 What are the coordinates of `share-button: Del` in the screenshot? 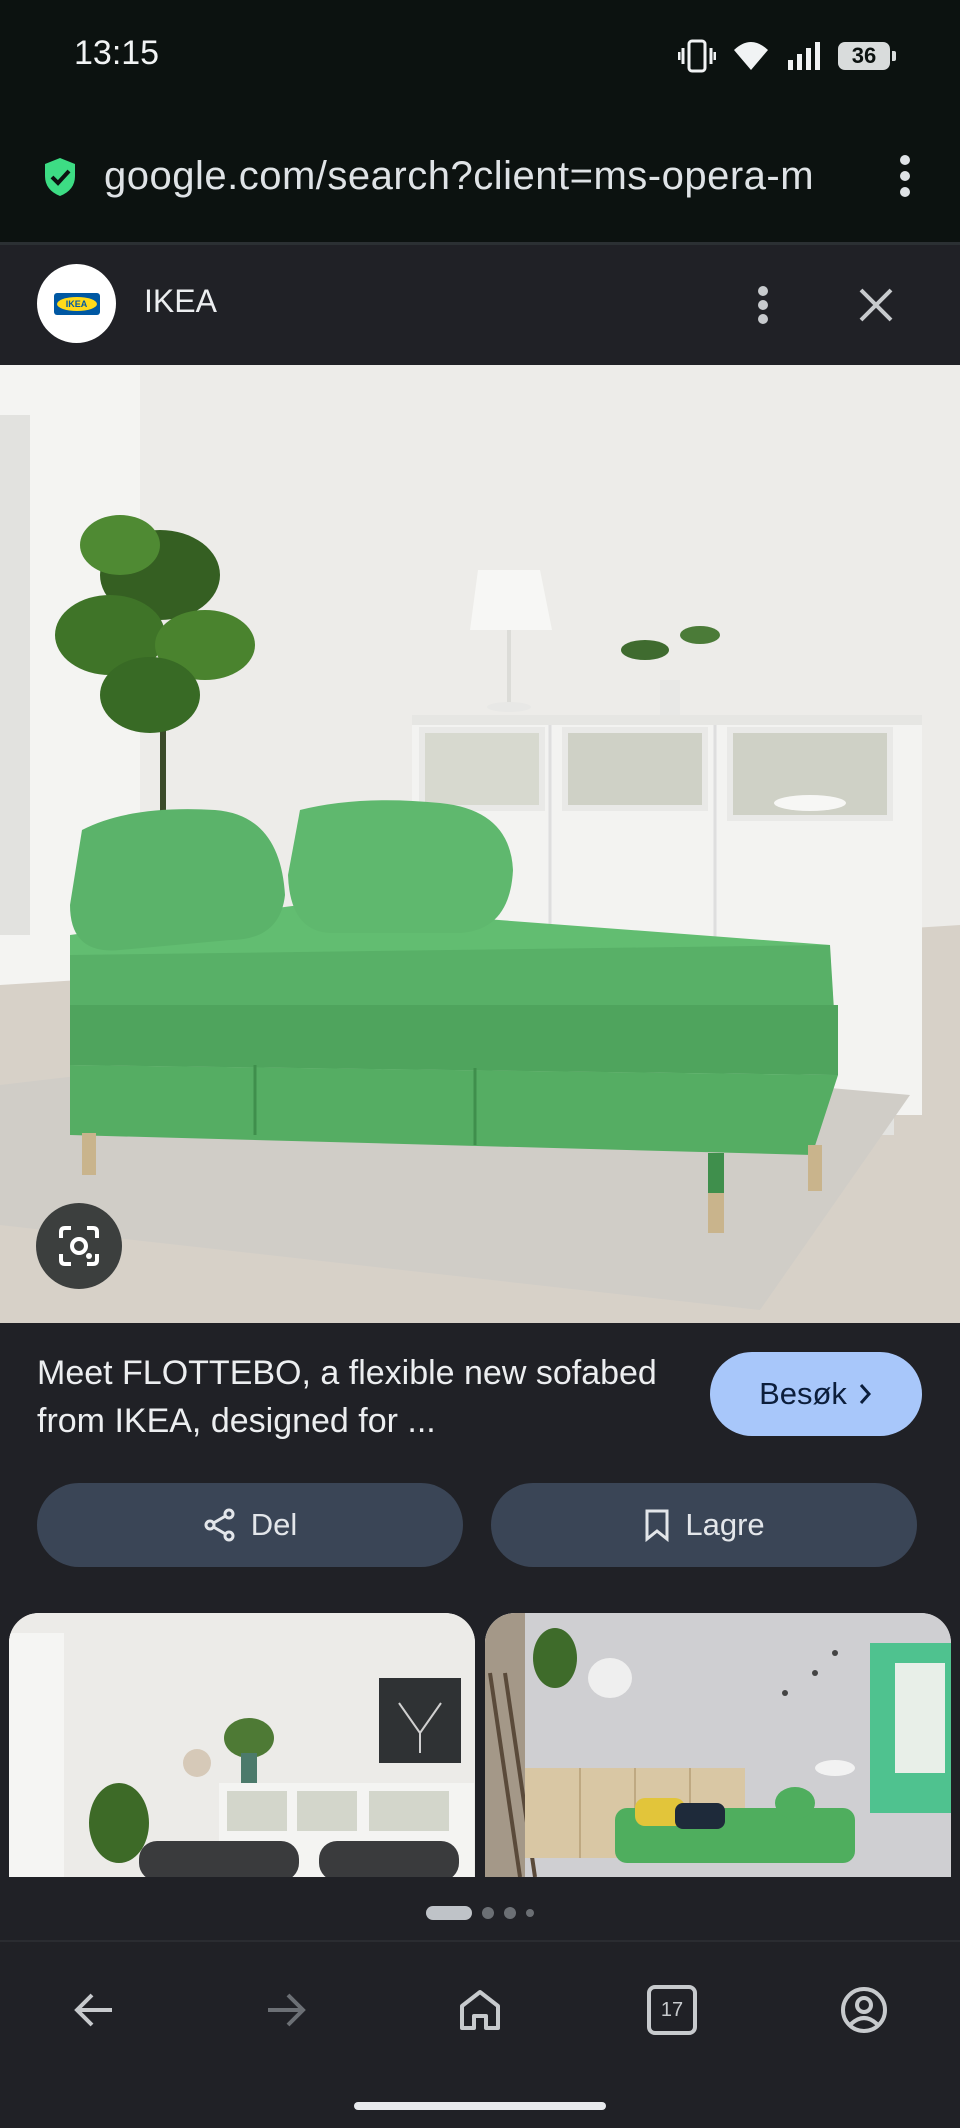 It's located at (250, 1525).